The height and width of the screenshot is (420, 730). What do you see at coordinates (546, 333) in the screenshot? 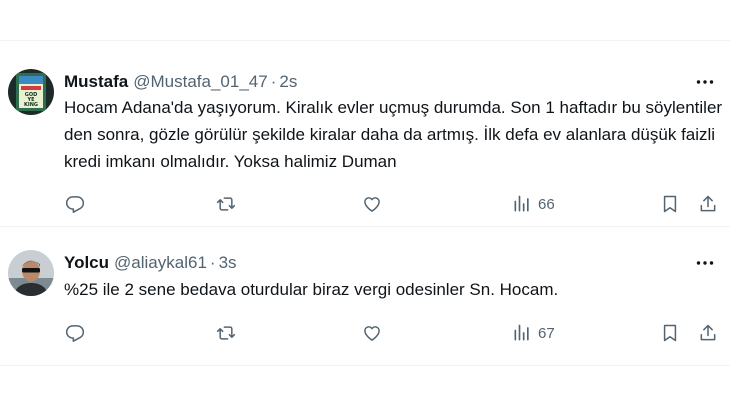
I see `views-count: 67` at bounding box center [546, 333].